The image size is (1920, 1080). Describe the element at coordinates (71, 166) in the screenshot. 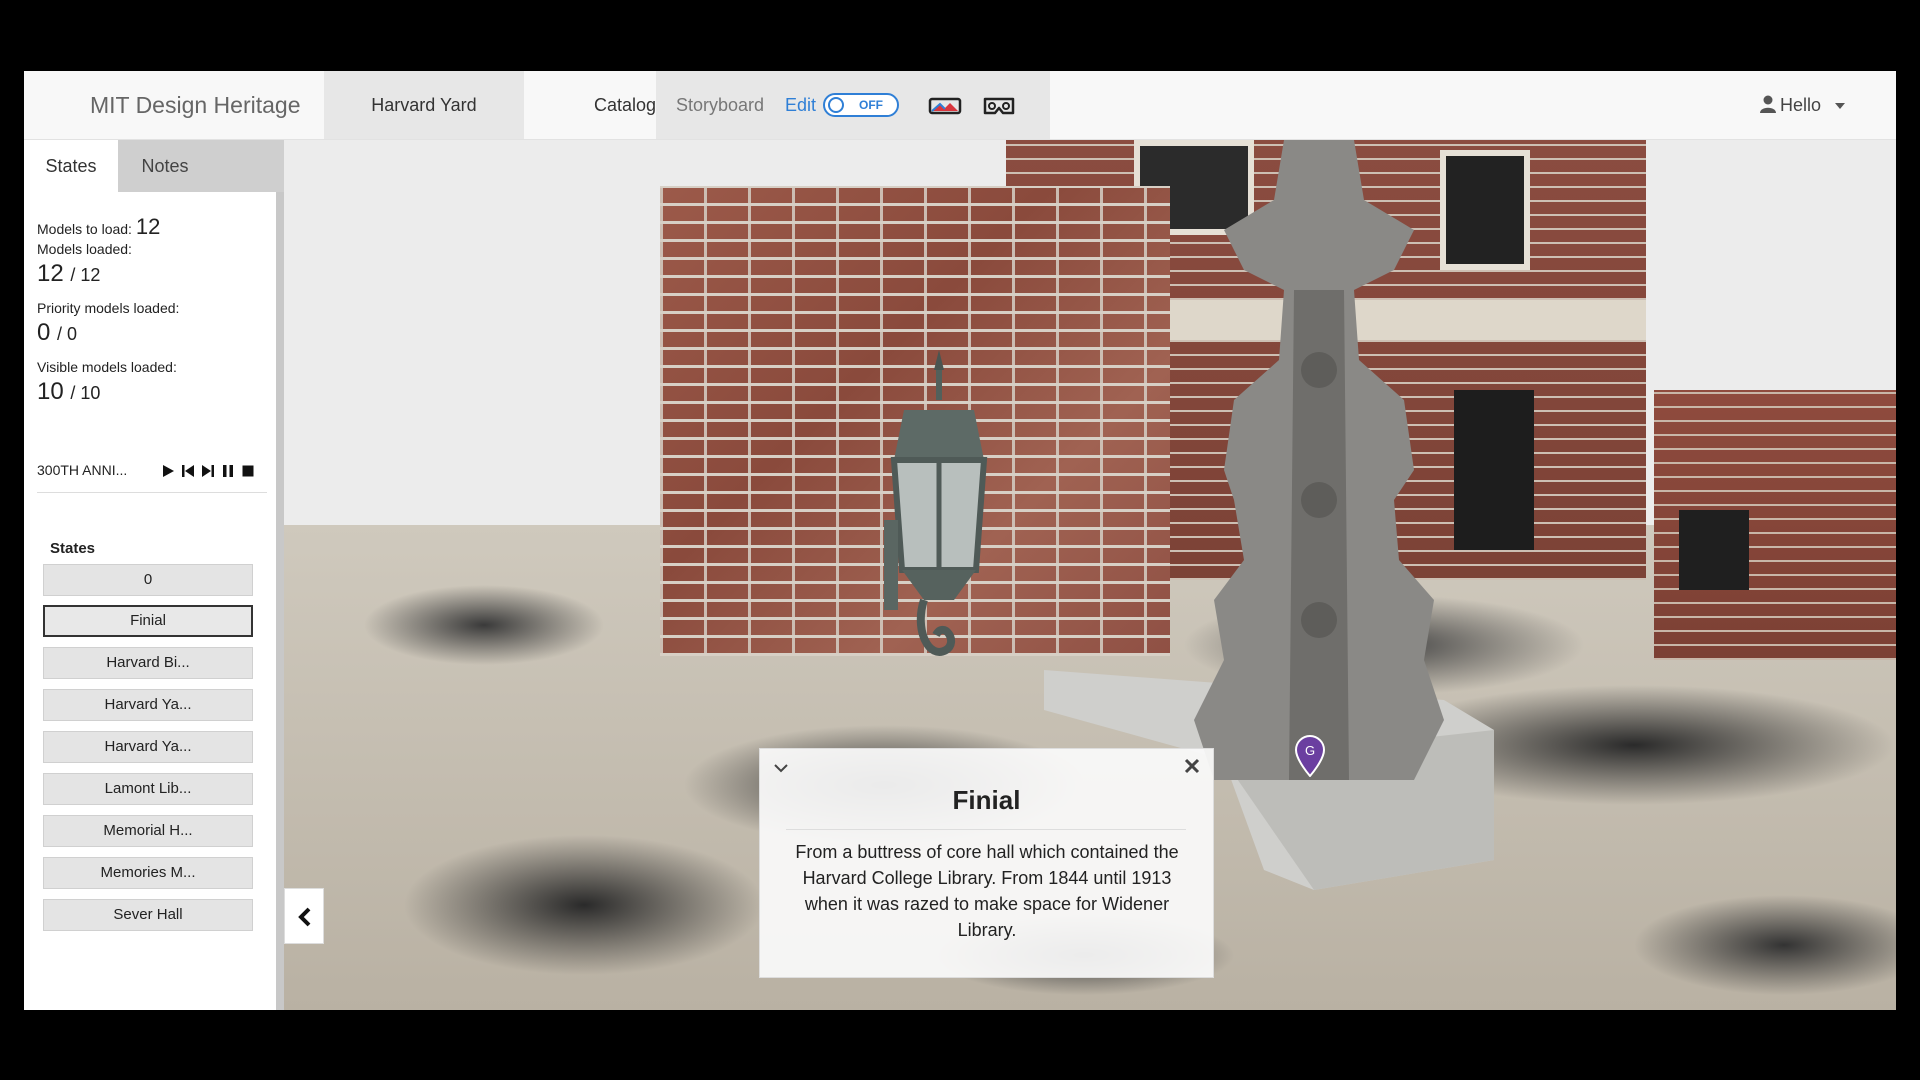

I see `tab-states: States` at that location.